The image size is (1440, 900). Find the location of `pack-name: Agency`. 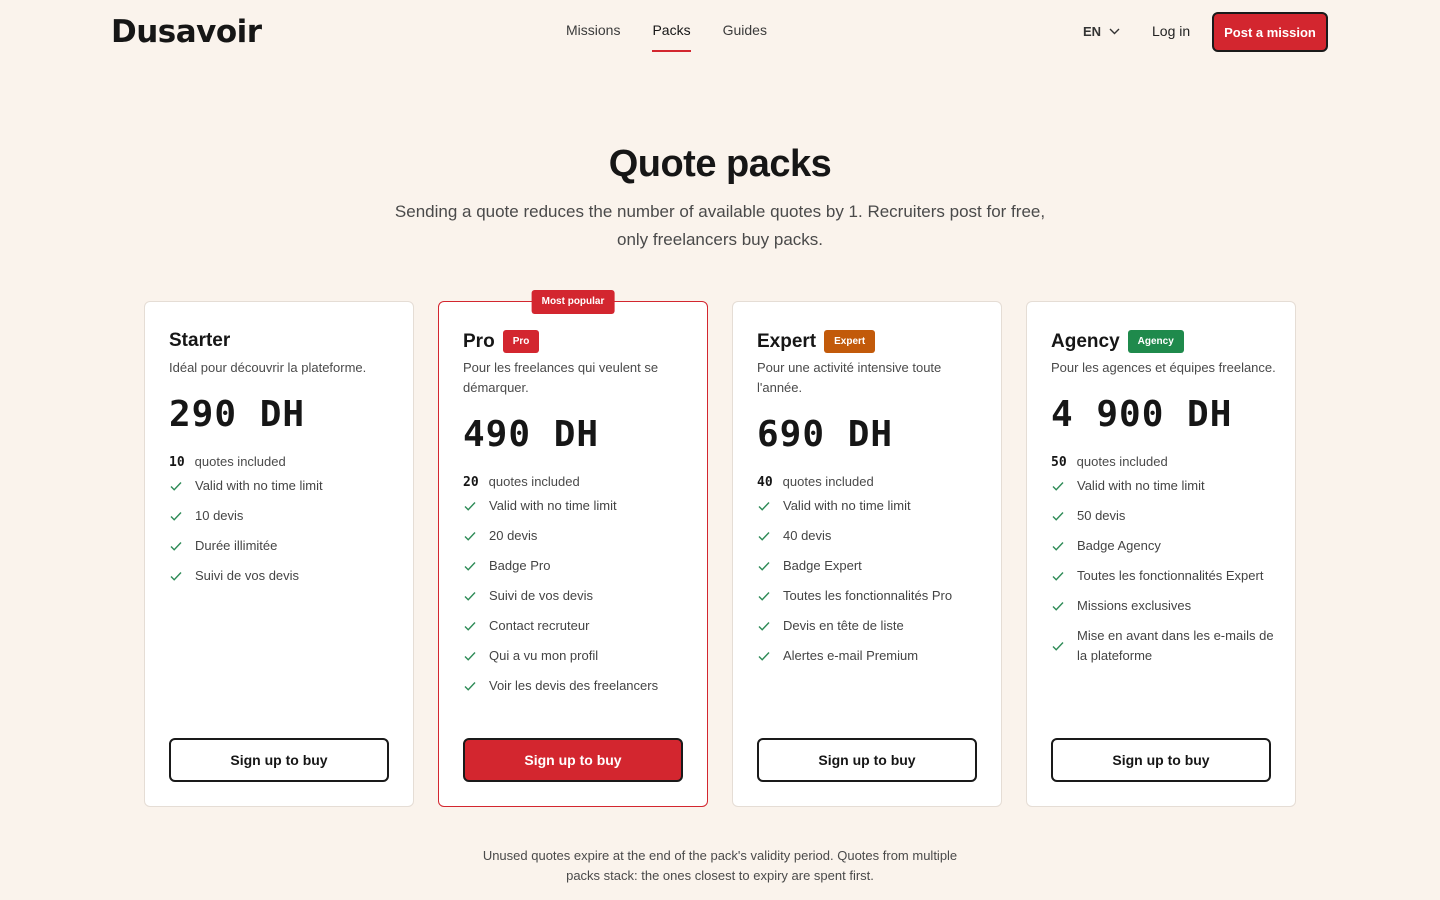

pack-name: Agency is located at coordinates (1085, 341).